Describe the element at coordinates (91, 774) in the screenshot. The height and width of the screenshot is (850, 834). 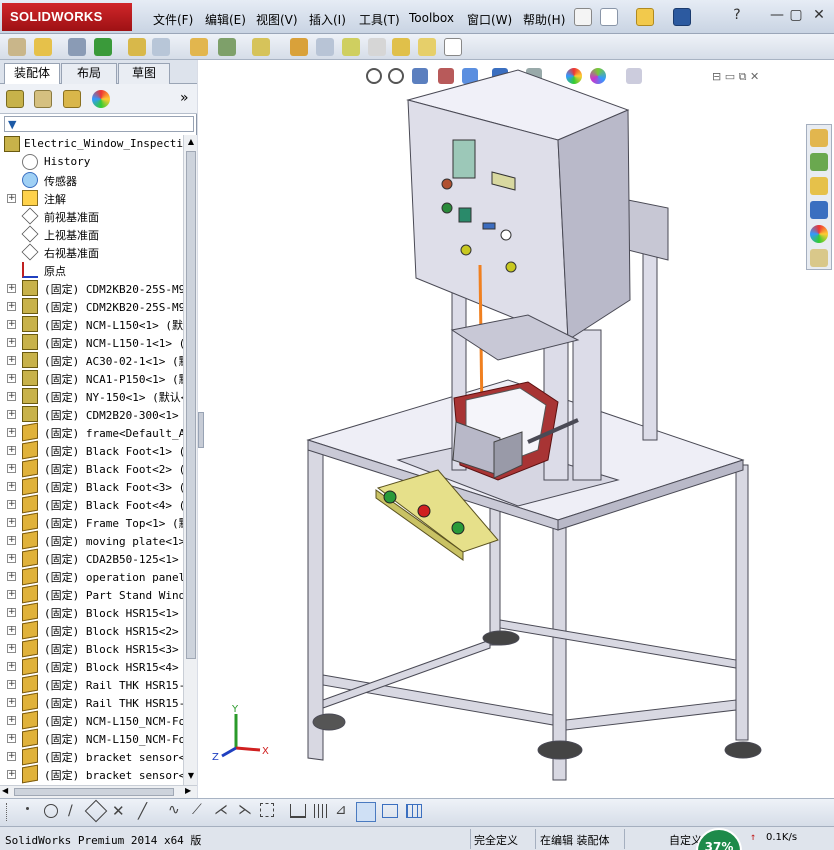
I see `tree-item: + (固定) bracket sensor<2` at that location.